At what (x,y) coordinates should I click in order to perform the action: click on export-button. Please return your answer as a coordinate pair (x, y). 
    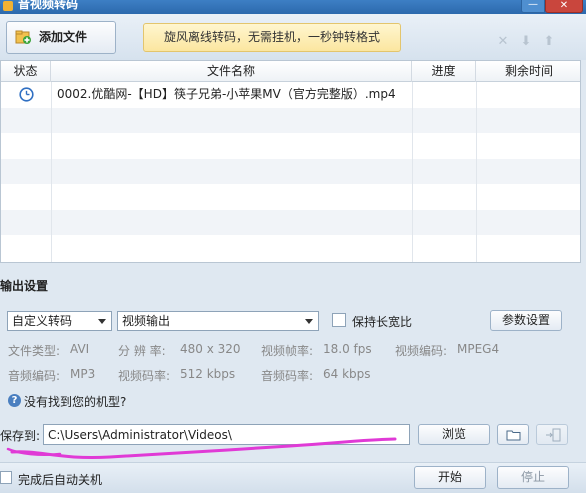
    Looking at the image, I should click on (552, 434).